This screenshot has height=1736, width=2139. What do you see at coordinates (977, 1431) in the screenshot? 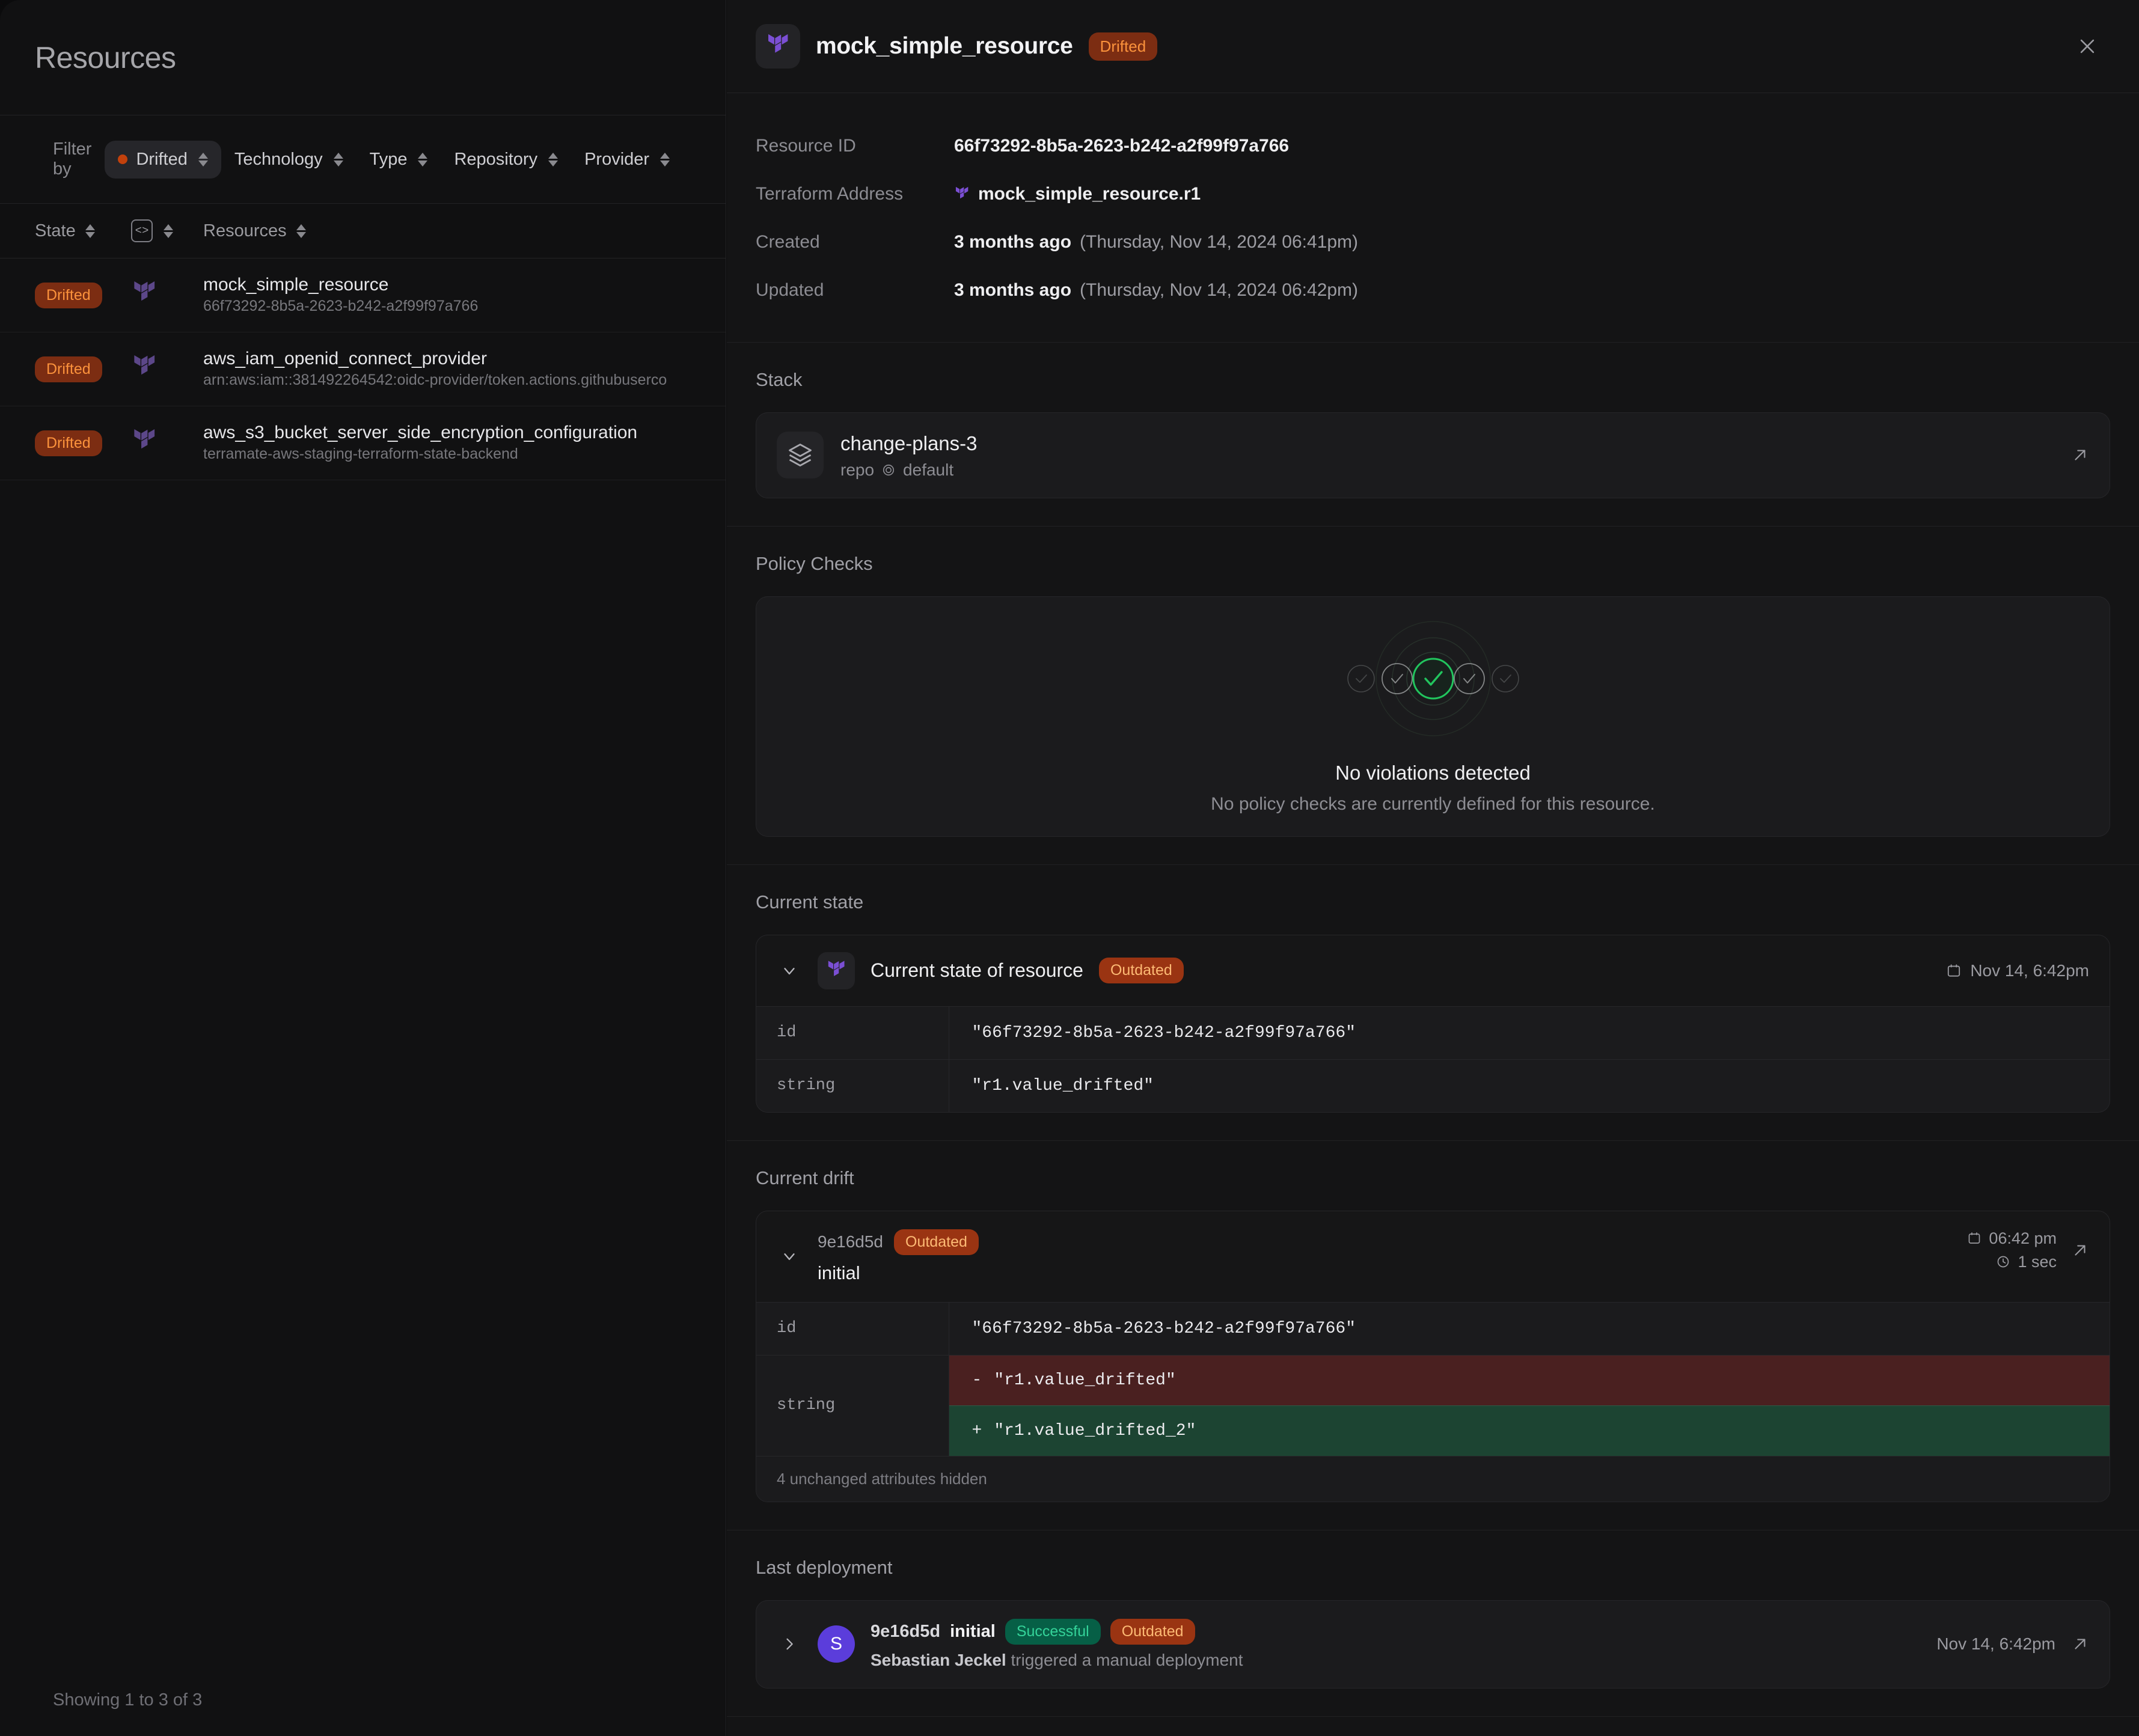
I see `diff-plus-marker: +` at bounding box center [977, 1431].